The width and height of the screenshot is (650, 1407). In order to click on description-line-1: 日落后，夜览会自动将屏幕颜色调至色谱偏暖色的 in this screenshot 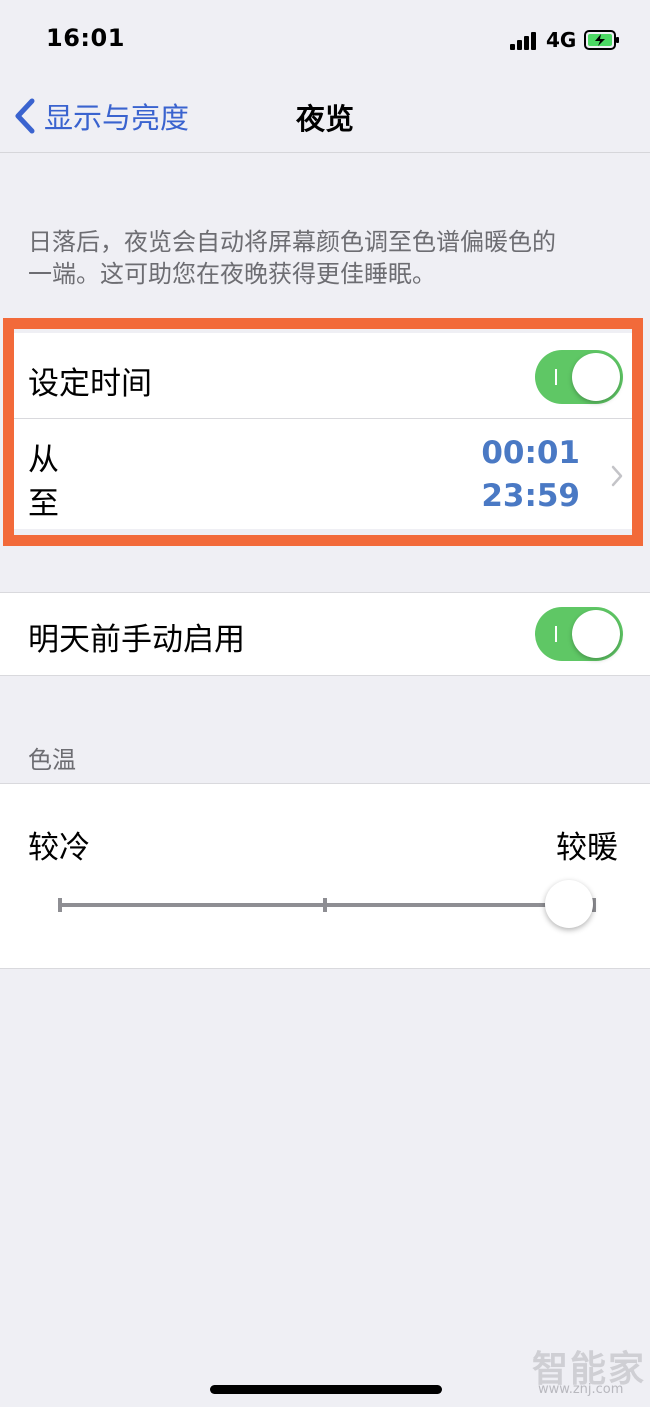, I will do `click(292, 242)`.